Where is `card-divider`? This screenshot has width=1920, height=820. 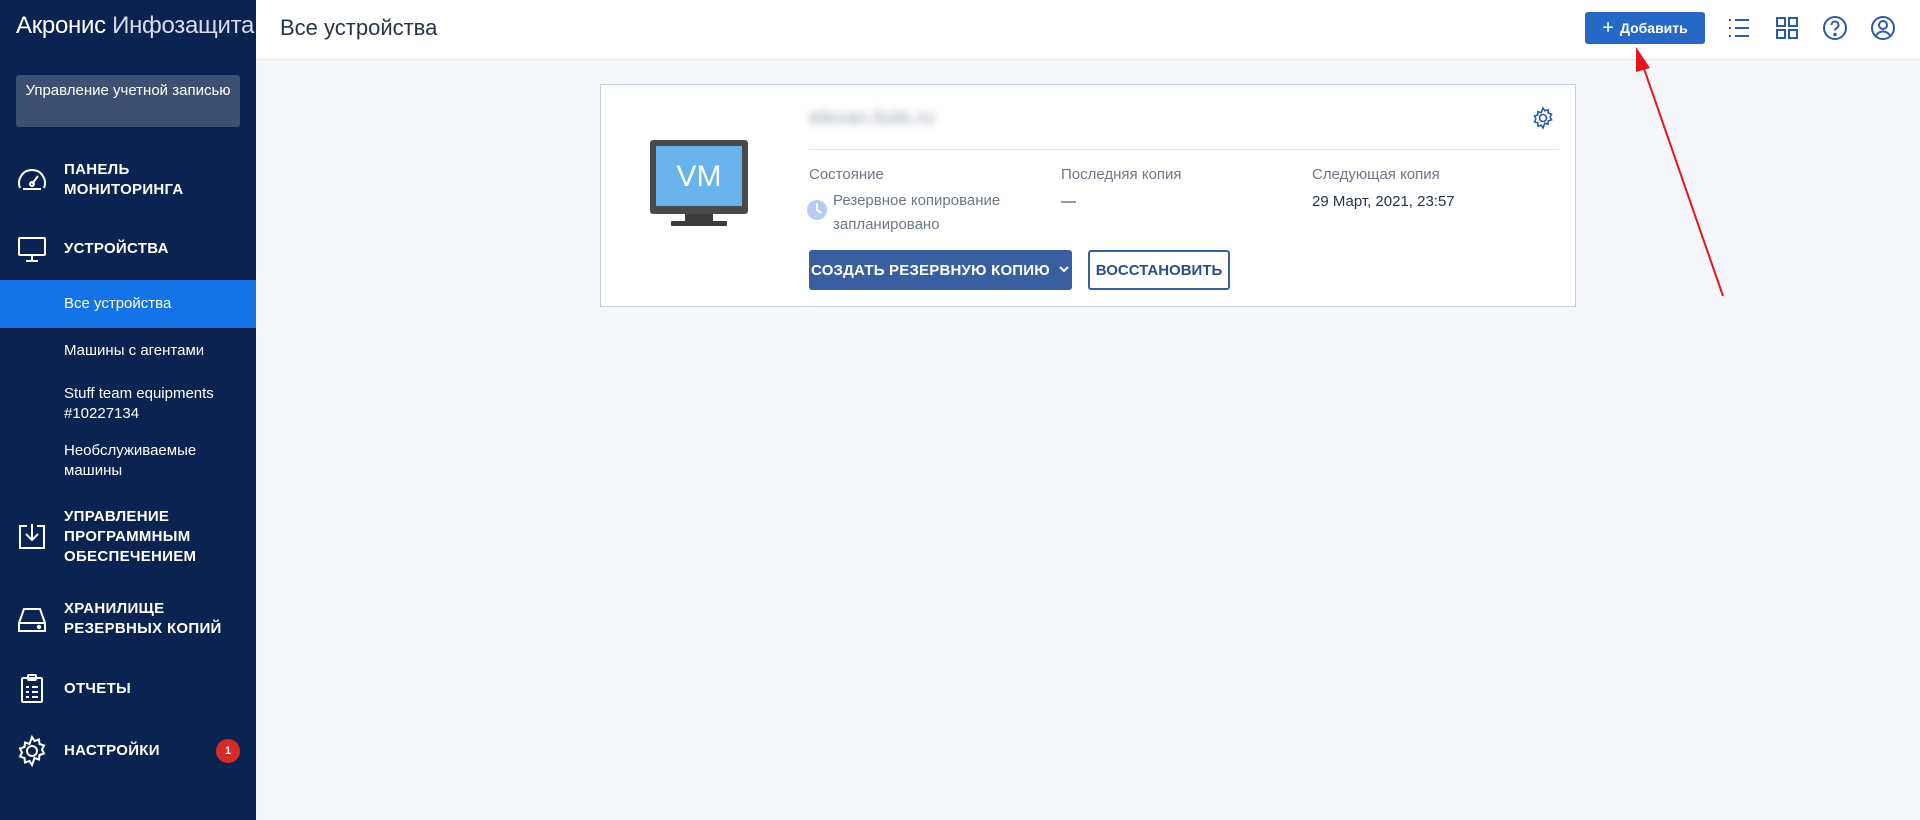 card-divider is located at coordinates (1184, 149).